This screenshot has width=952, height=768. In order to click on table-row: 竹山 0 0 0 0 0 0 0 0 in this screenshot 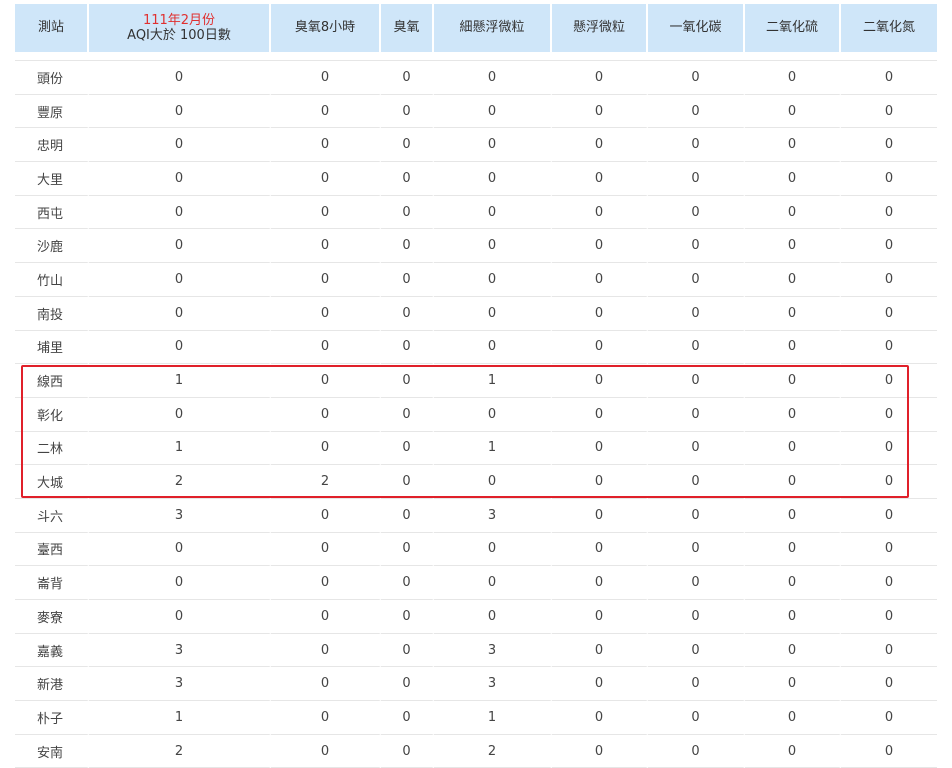, I will do `click(476, 280)`.